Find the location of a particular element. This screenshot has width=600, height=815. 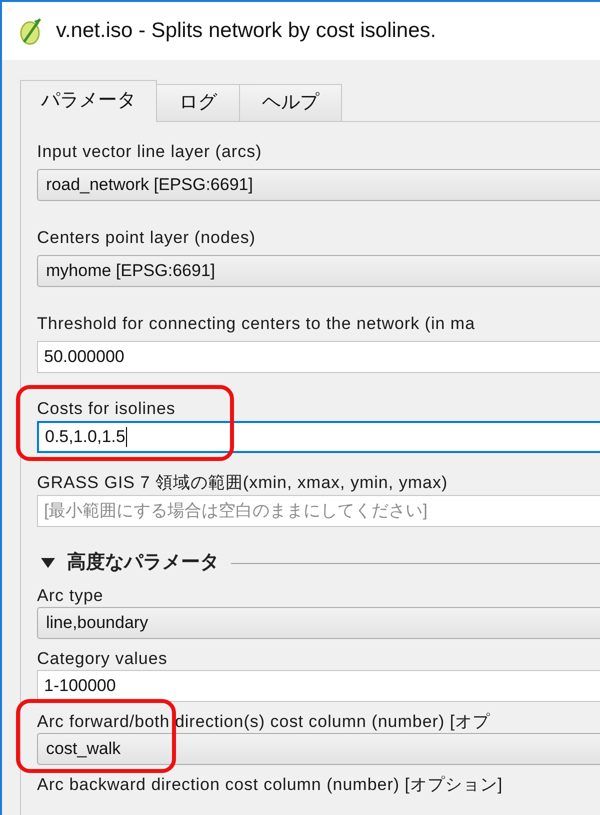

window-title: v.net.iso - Splits network by cost isolines. is located at coordinates (246, 31).